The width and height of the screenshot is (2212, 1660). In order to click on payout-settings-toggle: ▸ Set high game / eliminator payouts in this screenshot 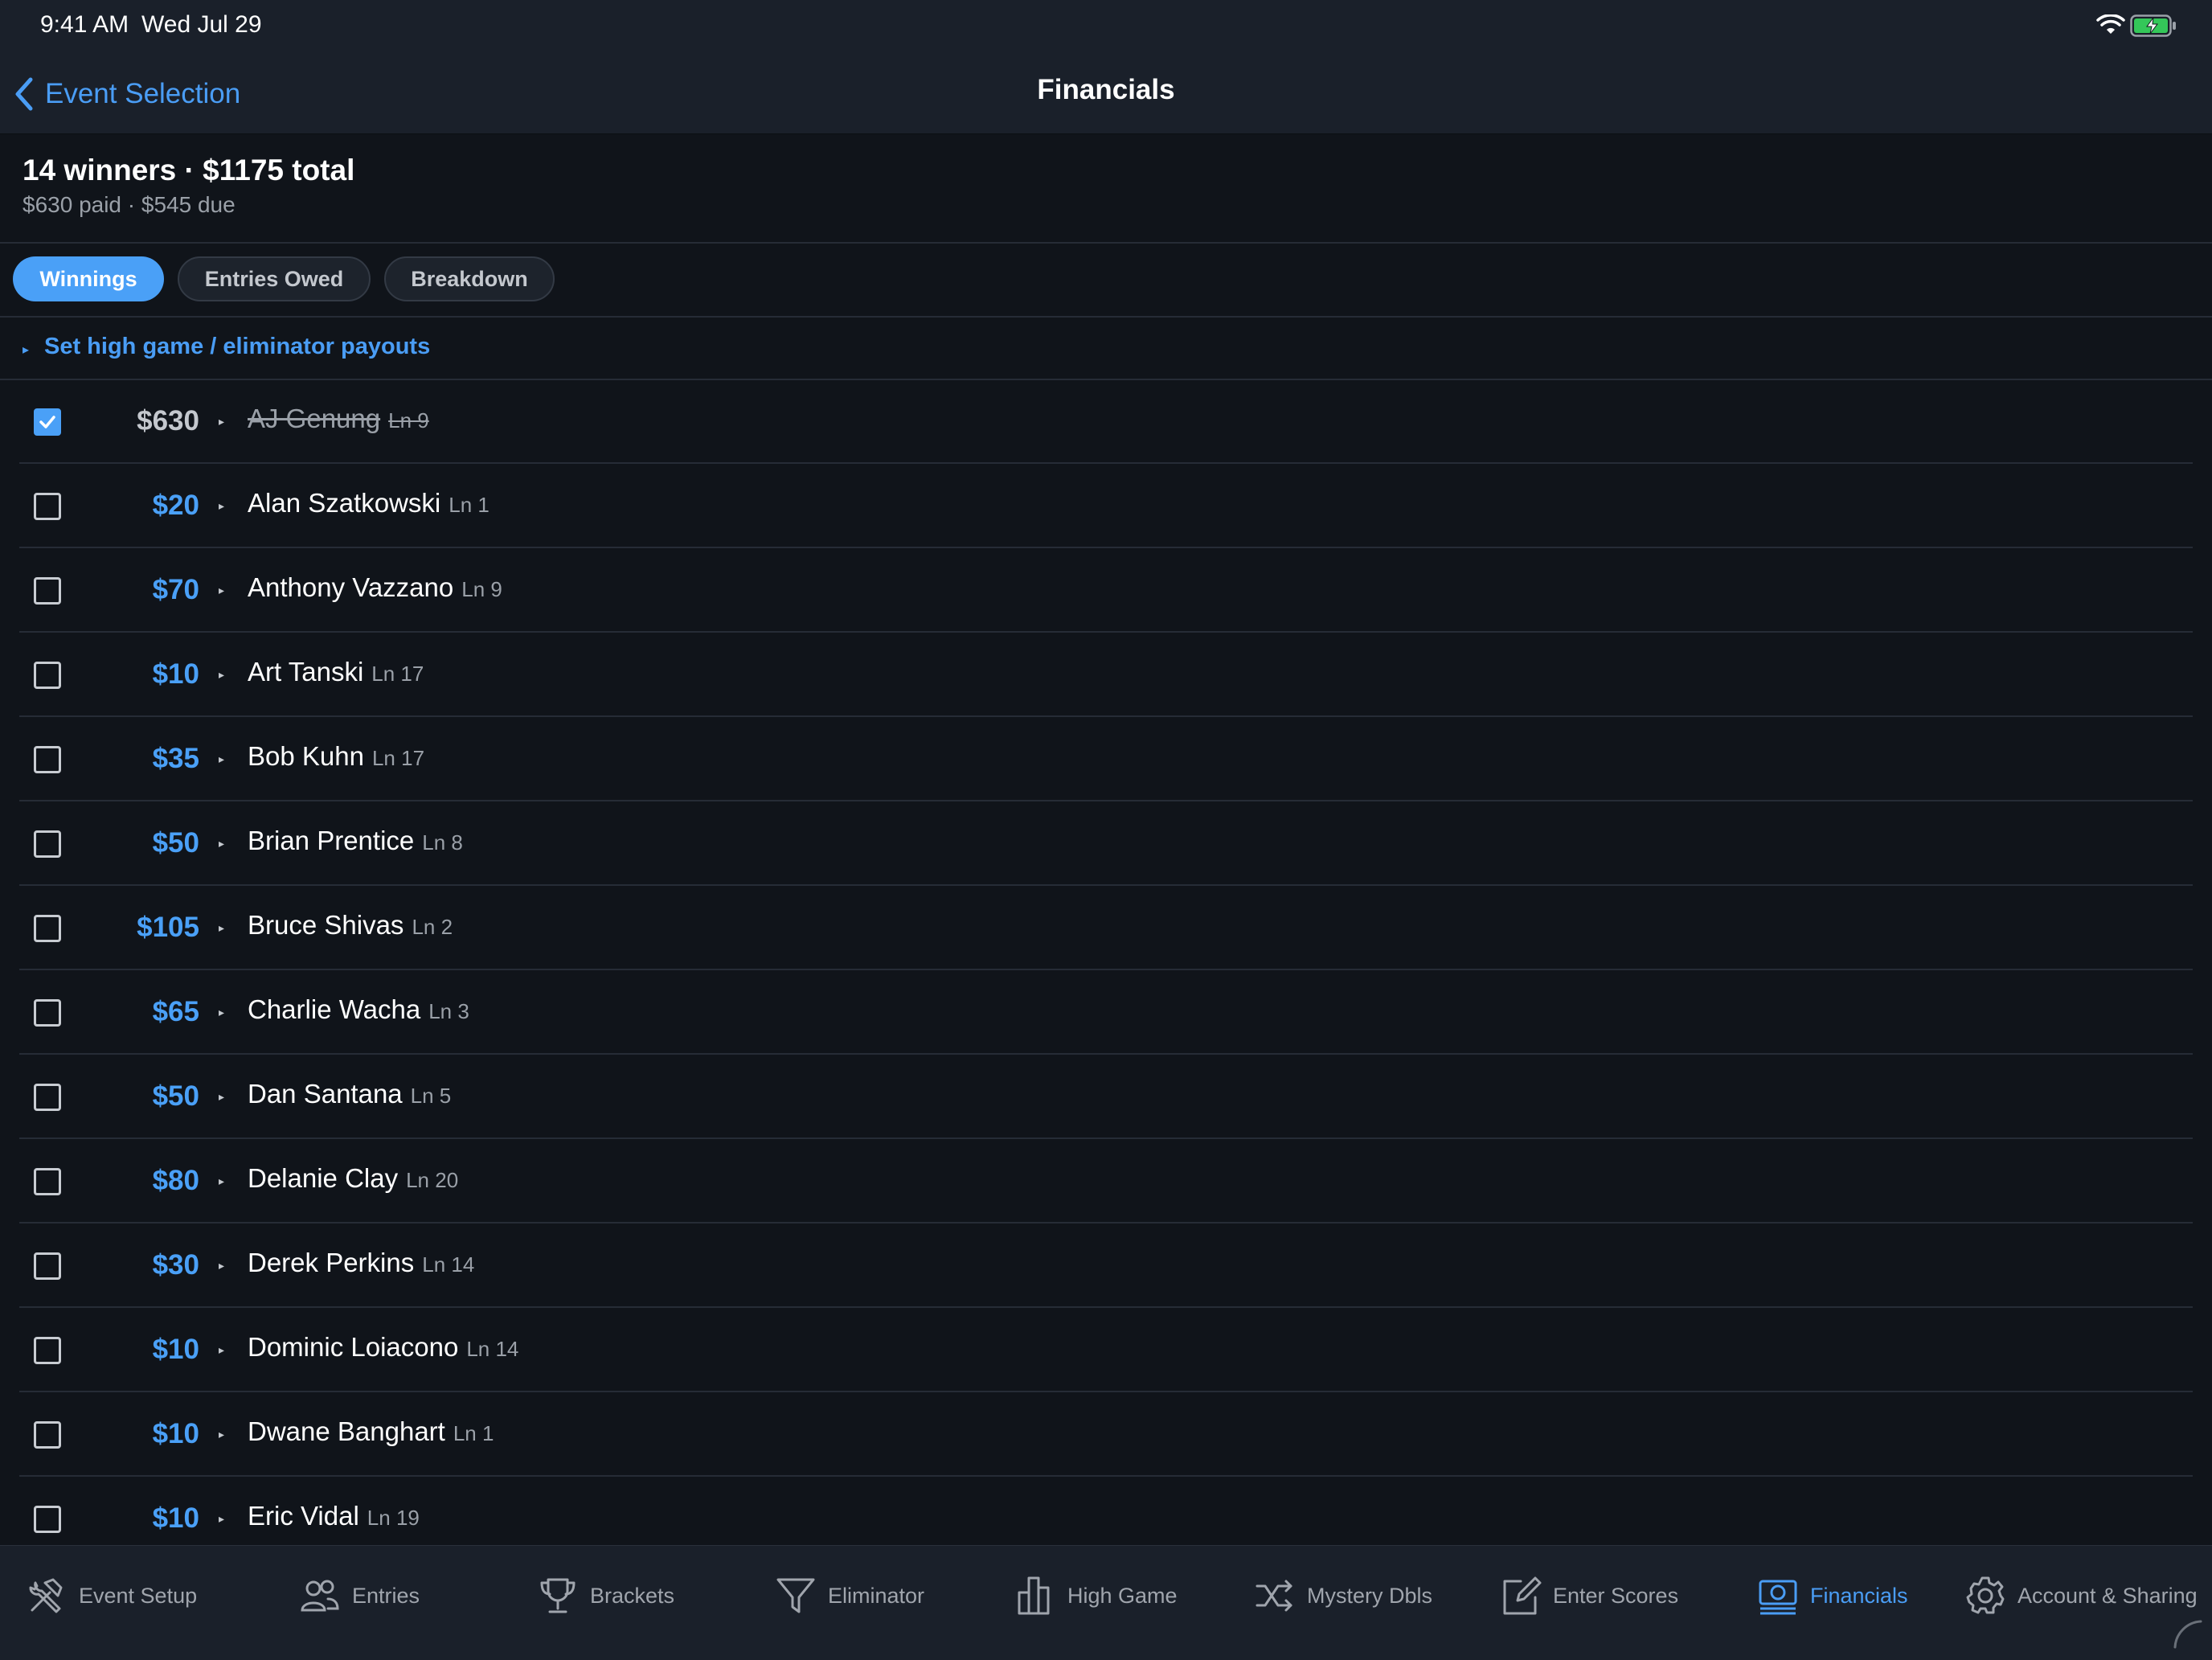, I will do `click(1106, 349)`.